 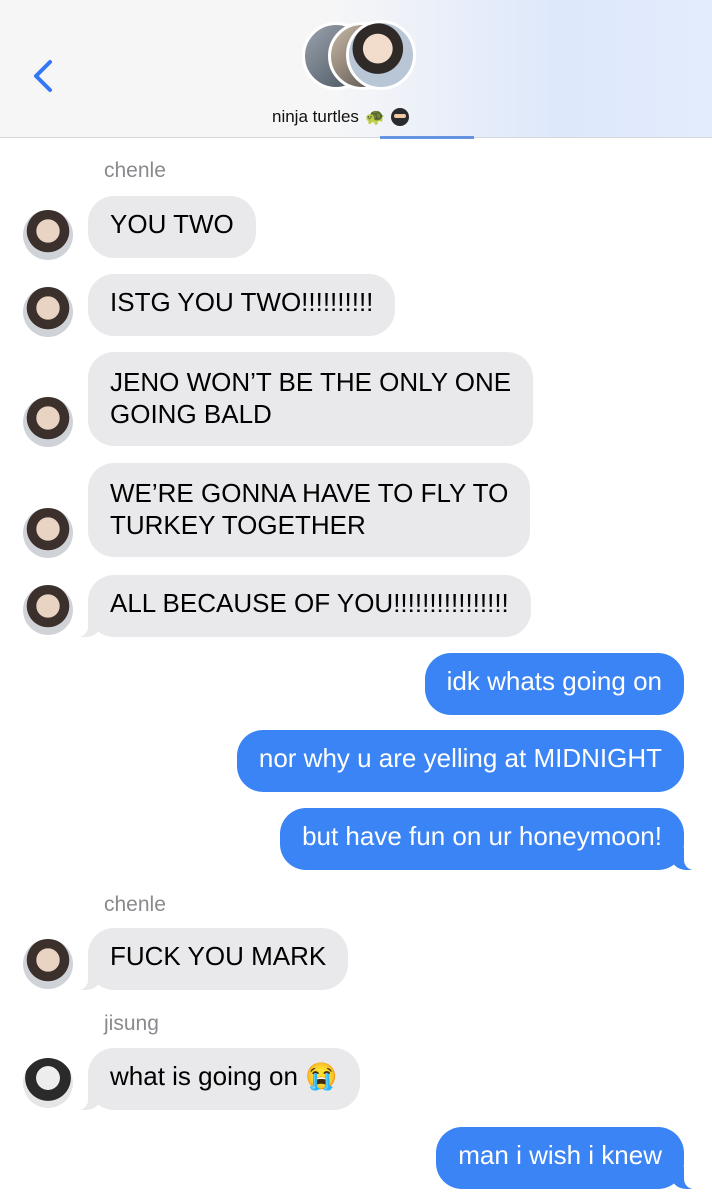 I want to click on incoming-message-bubble: JENO WON’T BE THE ONLY ONE GOING BALD, so click(x=311, y=399).